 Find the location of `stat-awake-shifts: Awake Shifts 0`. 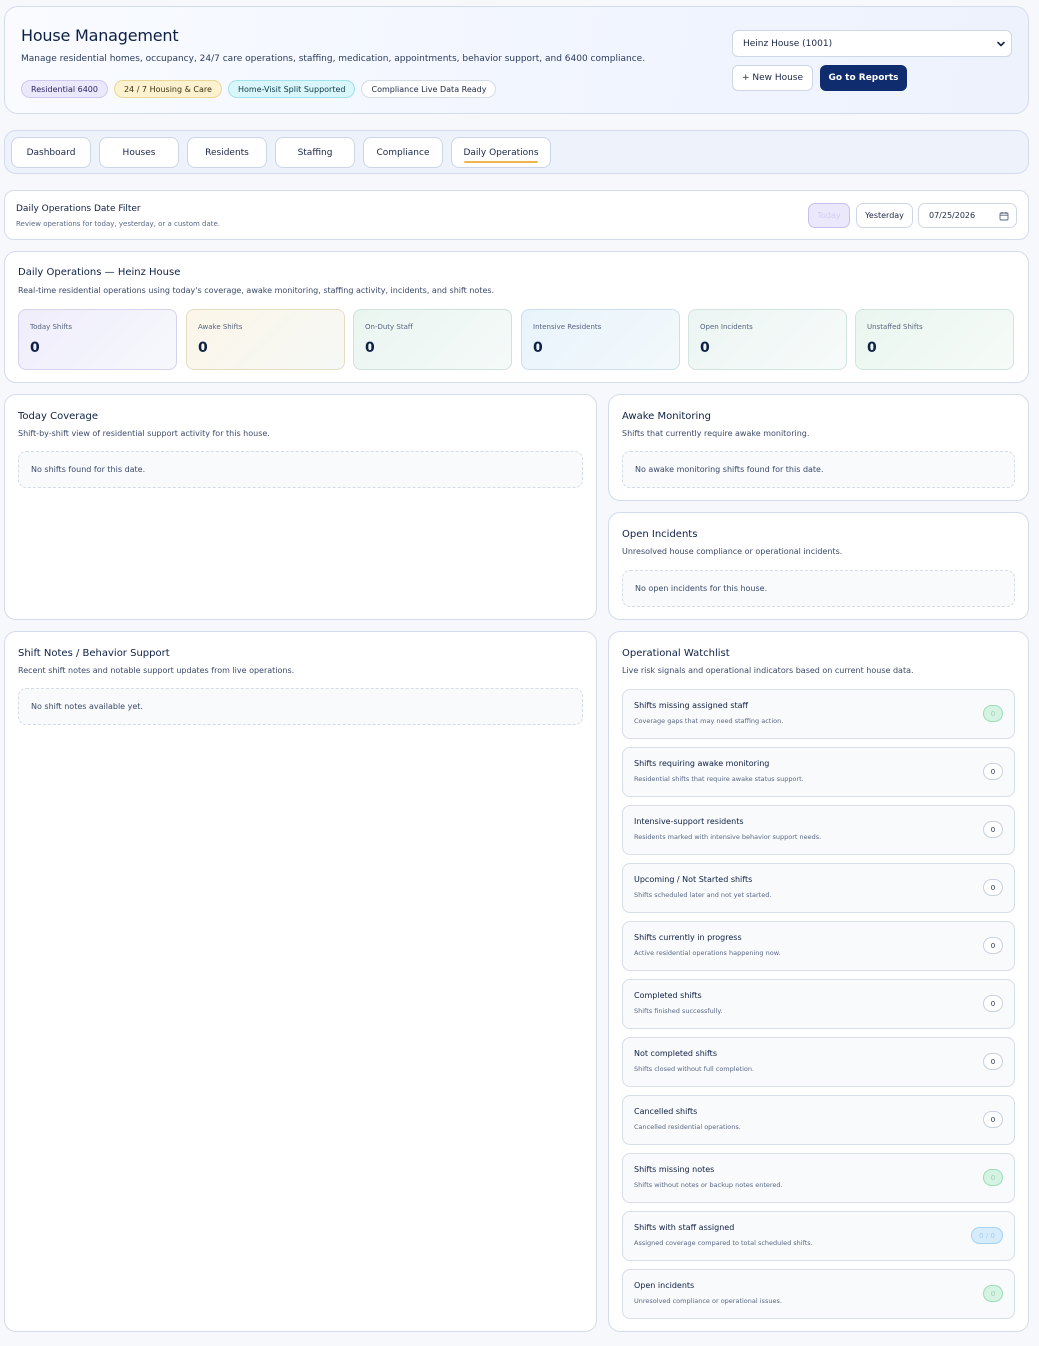

stat-awake-shifts: Awake Shifts 0 is located at coordinates (265, 339).